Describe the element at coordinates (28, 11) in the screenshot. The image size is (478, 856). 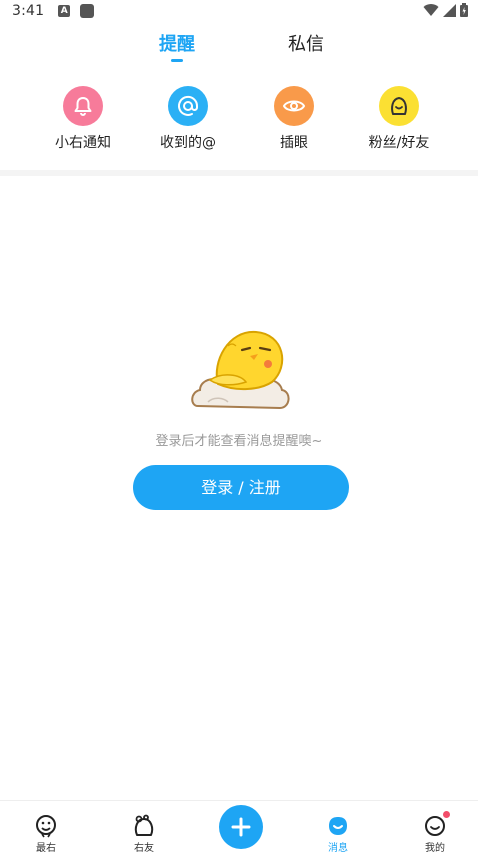
I see `status-time: 3:41` at that location.